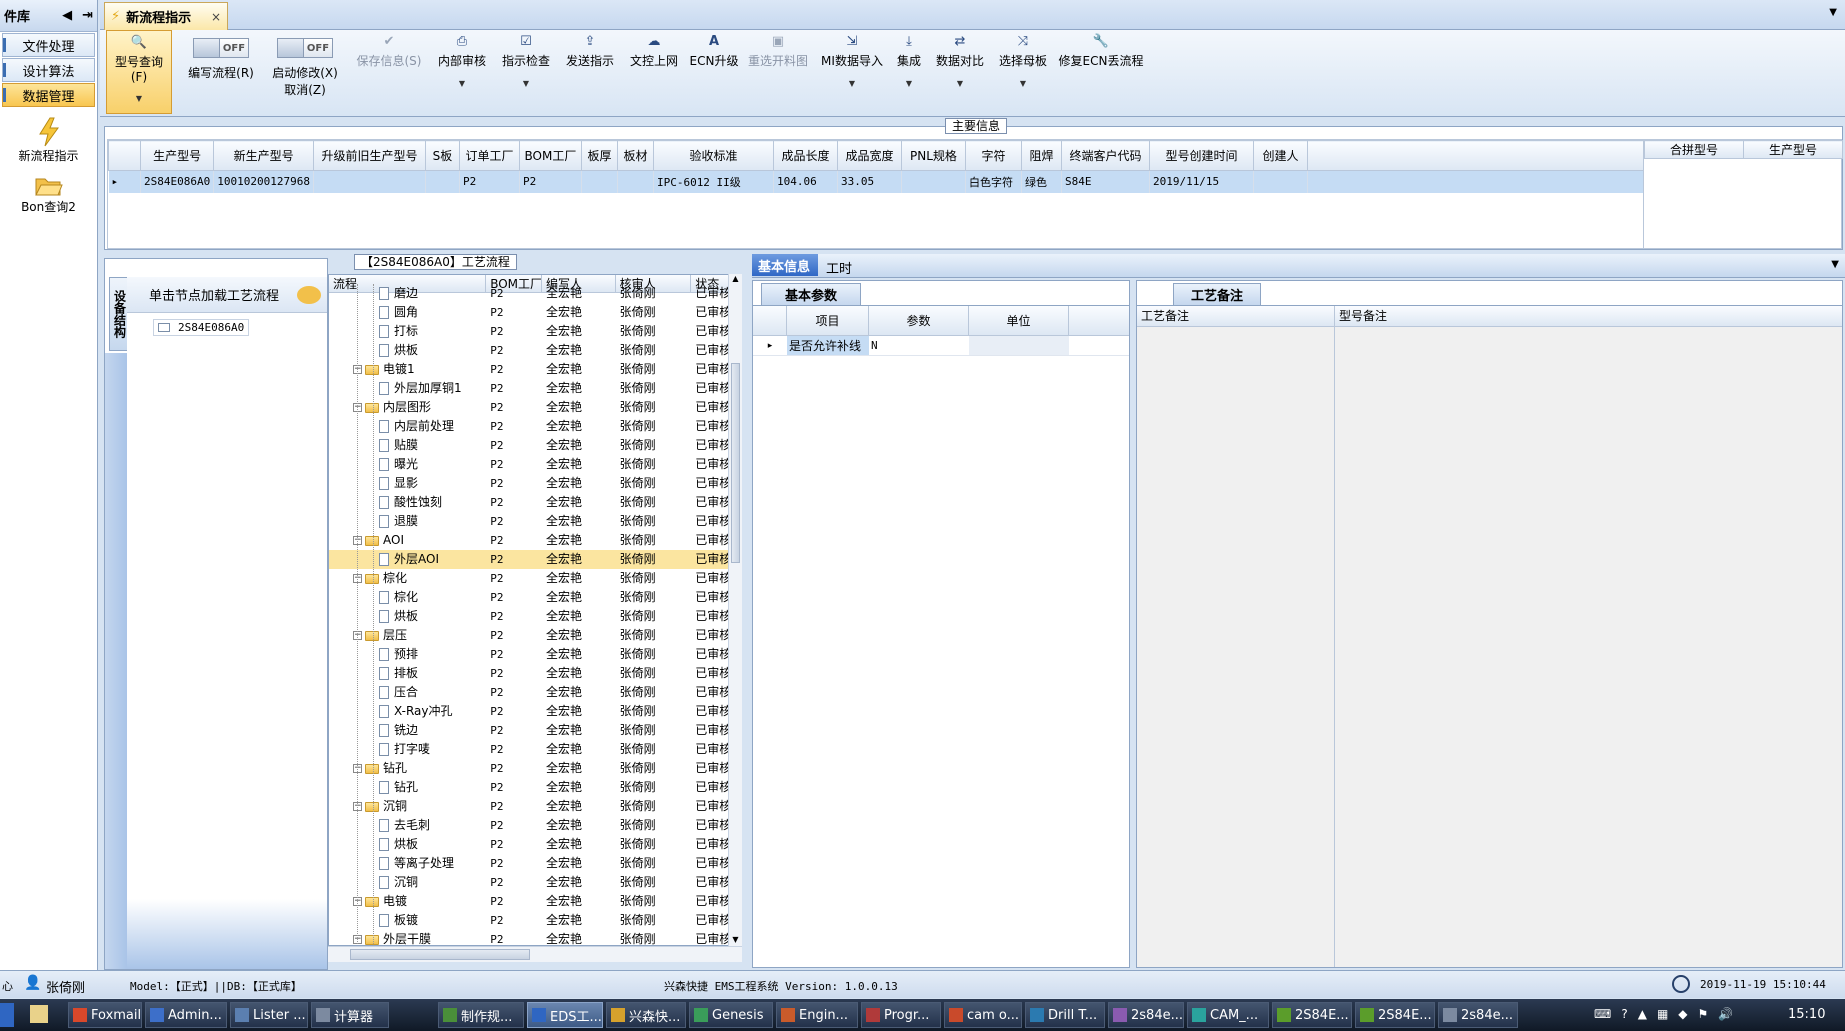 The height and width of the screenshot is (1031, 1845). I want to click on nav-item-data-management: 数据管理, so click(48, 95).